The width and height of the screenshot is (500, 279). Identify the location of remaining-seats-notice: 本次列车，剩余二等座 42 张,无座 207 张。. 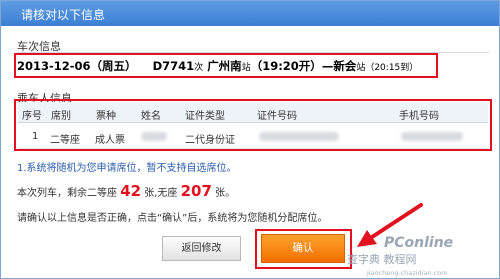
(126, 191).